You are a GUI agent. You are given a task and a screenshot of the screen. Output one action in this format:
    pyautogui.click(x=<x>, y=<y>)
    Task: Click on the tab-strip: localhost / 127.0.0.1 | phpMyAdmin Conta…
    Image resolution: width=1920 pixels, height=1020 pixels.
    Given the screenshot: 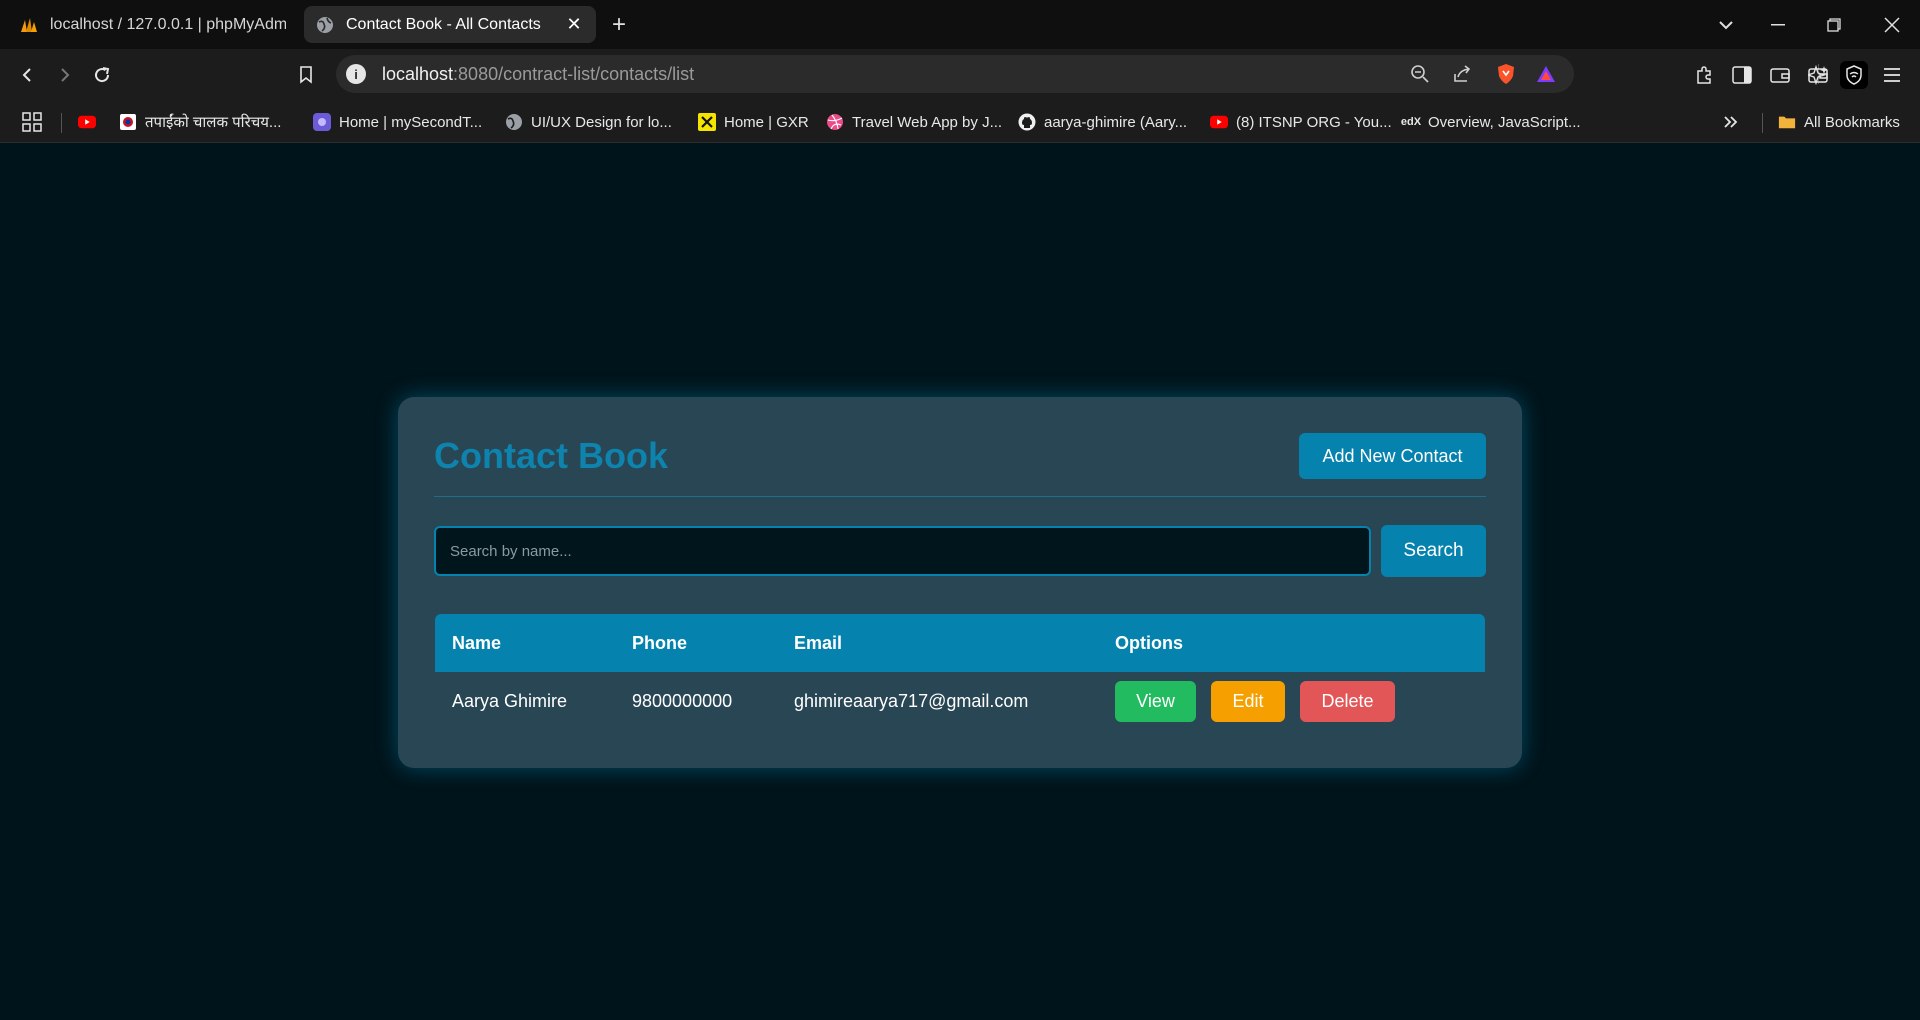 What is the action you would take?
    pyautogui.click(x=960, y=24)
    